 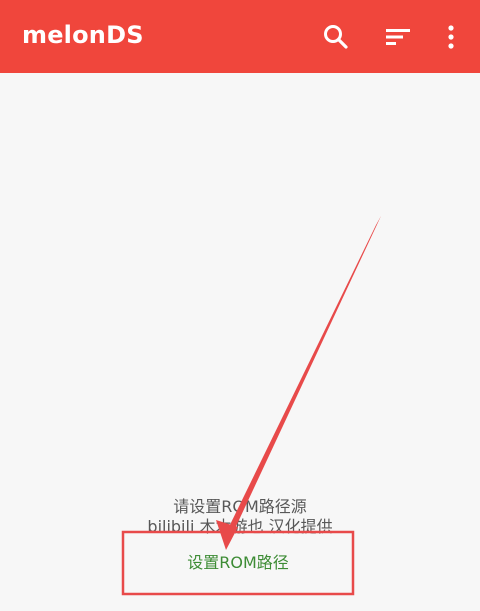 I want to click on app-bar: melonDS, so click(x=240, y=36).